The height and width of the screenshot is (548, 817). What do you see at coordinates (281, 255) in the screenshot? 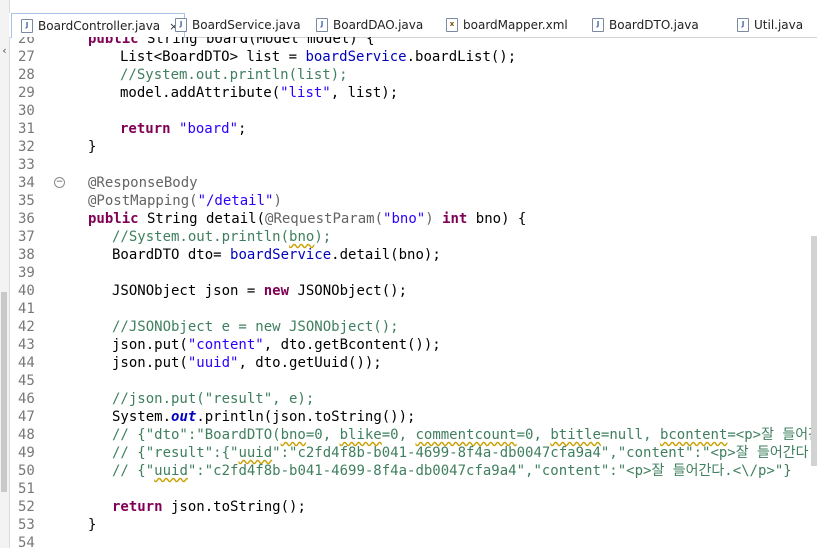
I see `code-token: boardService` at bounding box center [281, 255].